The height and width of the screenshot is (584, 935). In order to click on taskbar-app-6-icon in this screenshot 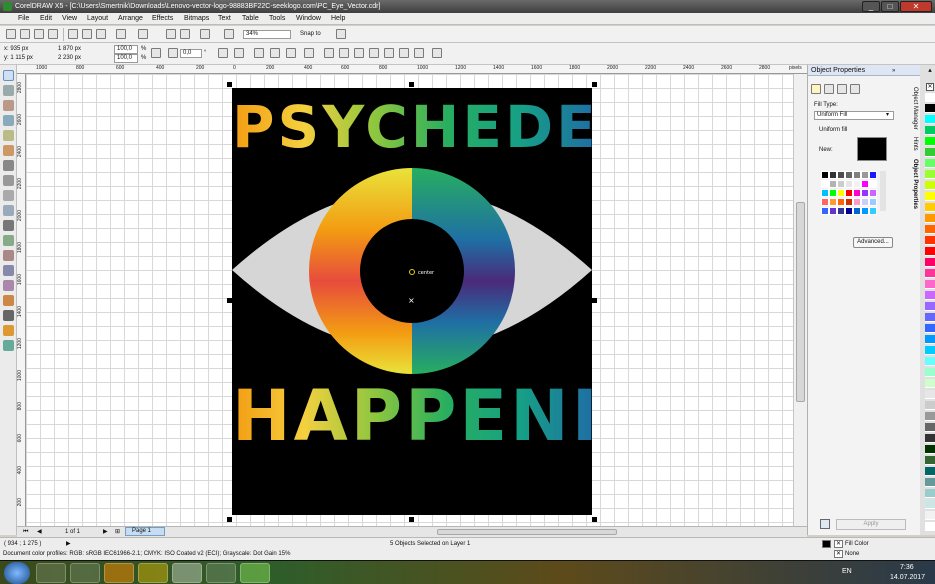, I will do `click(221, 573)`.